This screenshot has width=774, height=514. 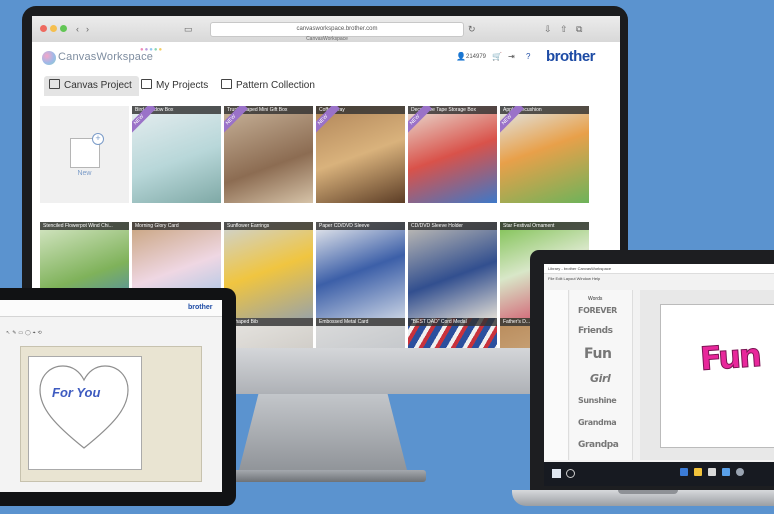 What do you see at coordinates (648, 492) in the screenshot?
I see `laptop-notch` at bounding box center [648, 492].